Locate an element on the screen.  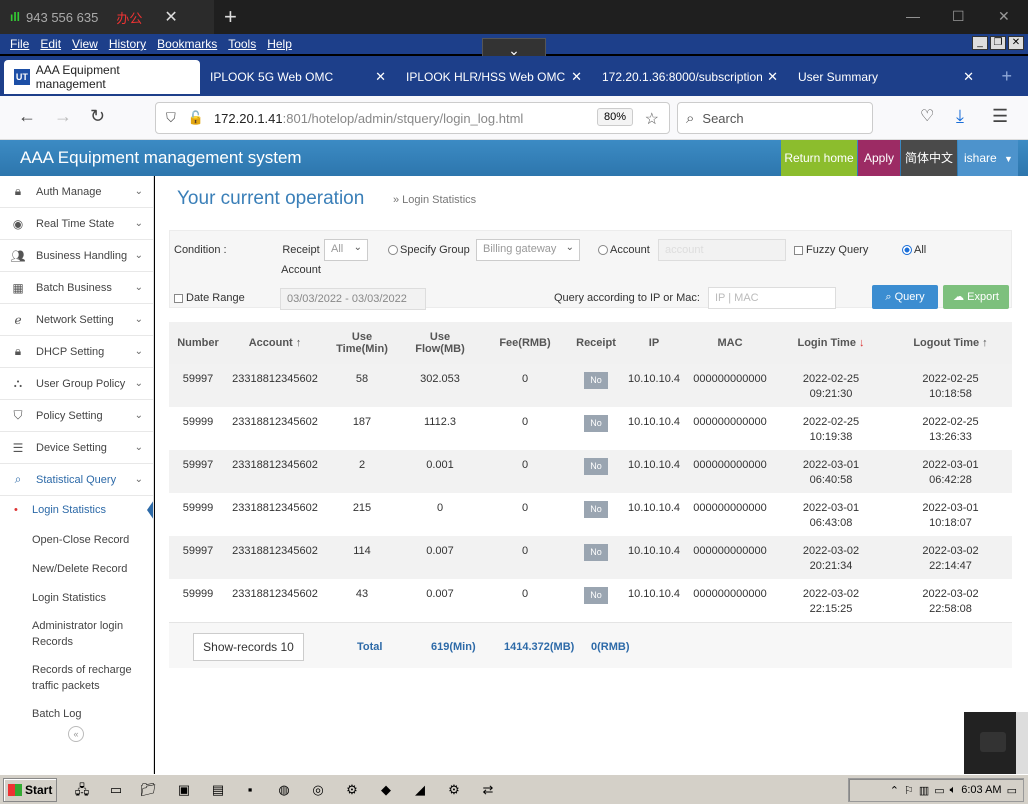
hamburger-menu-icon: ☰ is located at coordinates (1000, 116).